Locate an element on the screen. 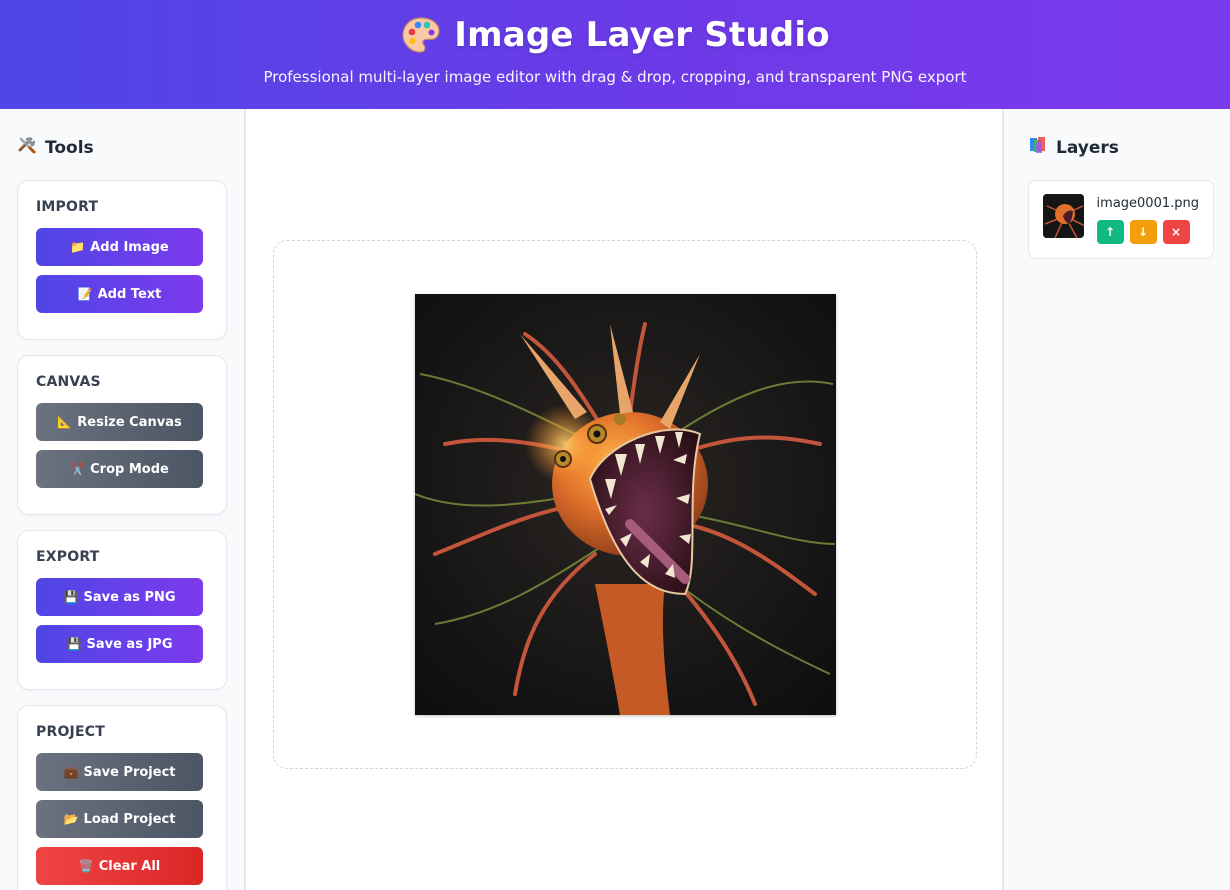  delete-layer-button: × is located at coordinates (1176, 232).